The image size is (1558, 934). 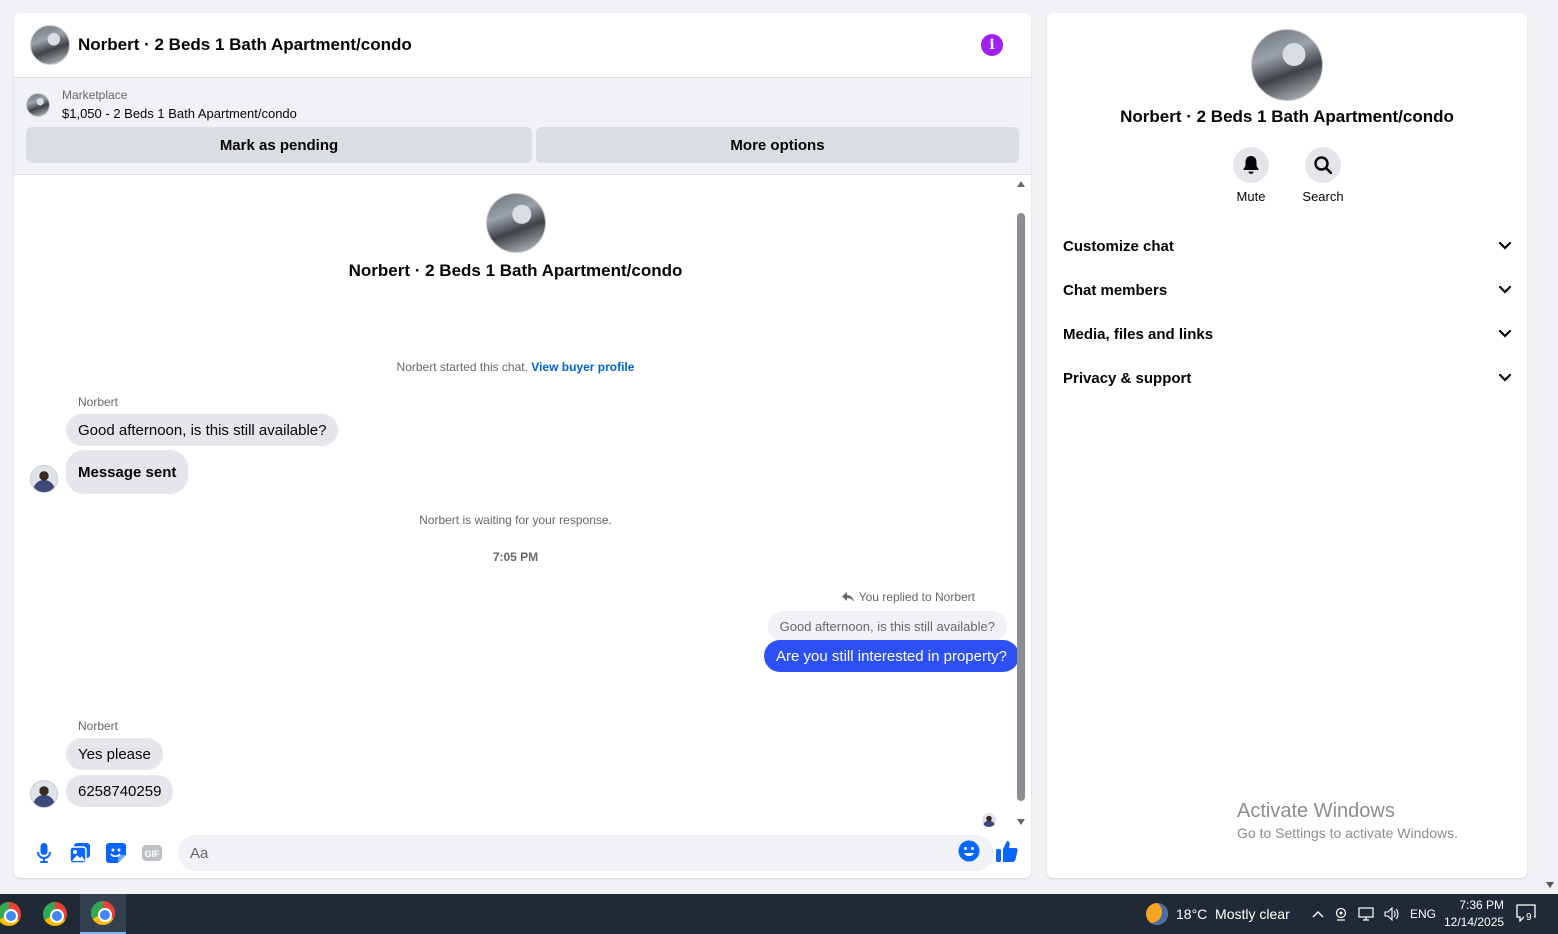 I want to click on scroll-down-arrow, so click(x=1021, y=822).